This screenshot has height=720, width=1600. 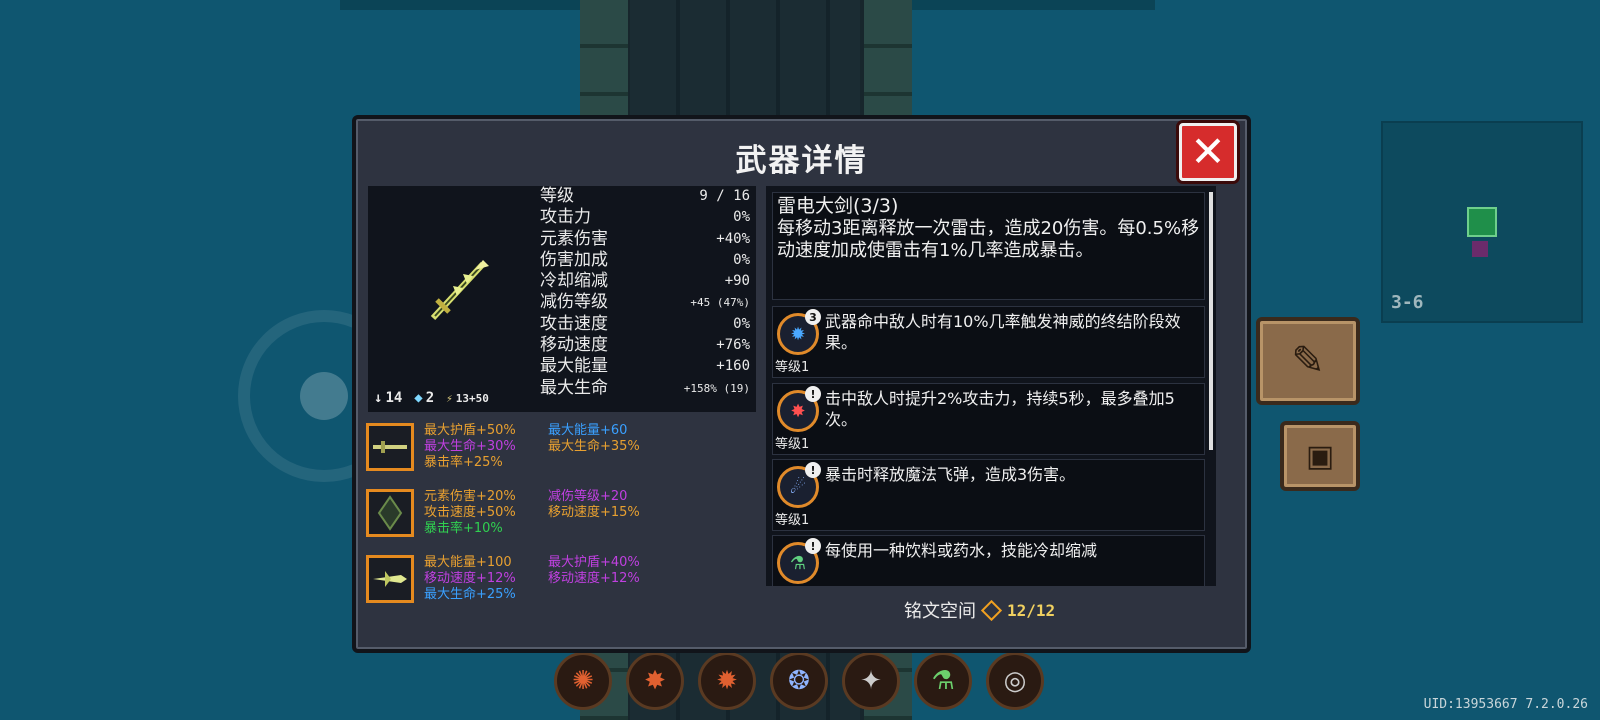 What do you see at coordinates (449, 398) in the screenshot?
I see `energy-icon: ⚡` at bounding box center [449, 398].